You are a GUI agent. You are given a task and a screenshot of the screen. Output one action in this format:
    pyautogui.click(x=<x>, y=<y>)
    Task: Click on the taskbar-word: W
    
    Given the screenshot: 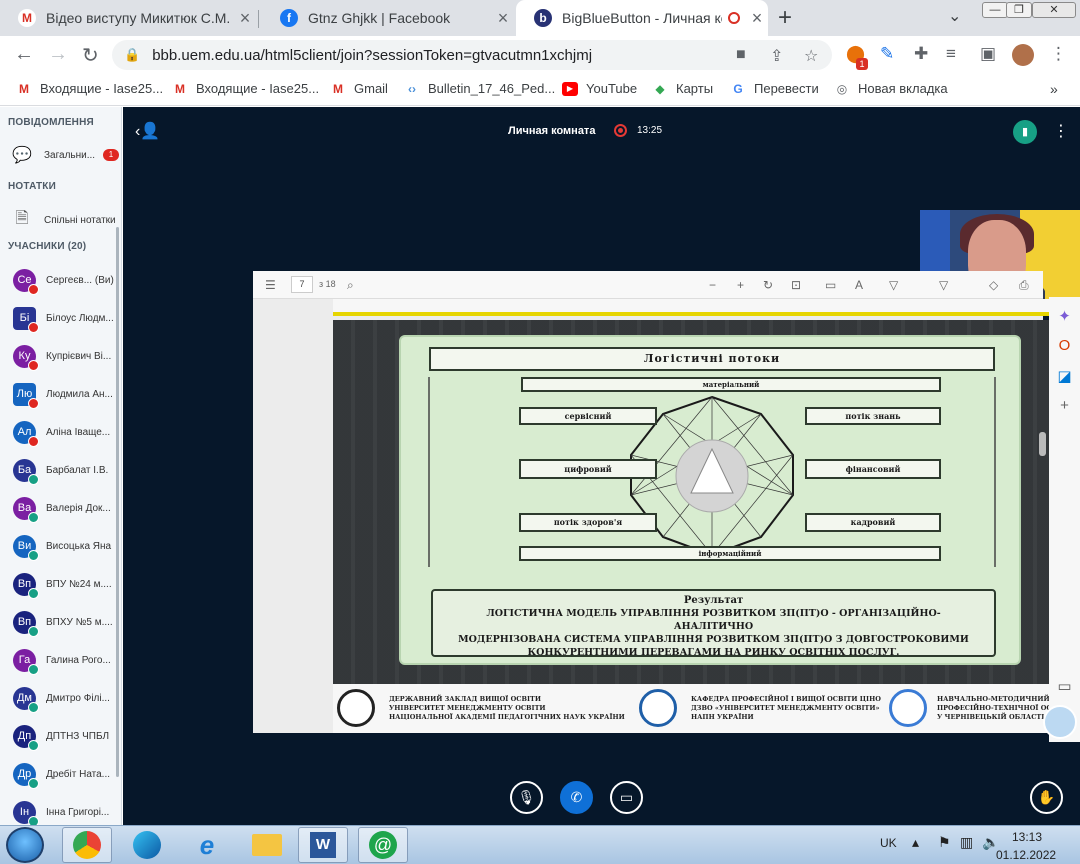 What is the action you would take?
    pyautogui.click(x=323, y=845)
    